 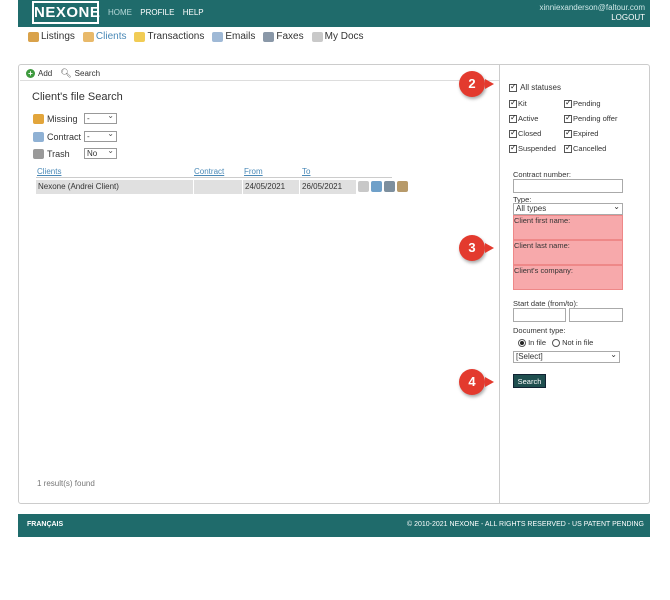 What do you see at coordinates (529, 381) in the screenshot?
I see `search-button: Search` at bounding box center [529, 381].